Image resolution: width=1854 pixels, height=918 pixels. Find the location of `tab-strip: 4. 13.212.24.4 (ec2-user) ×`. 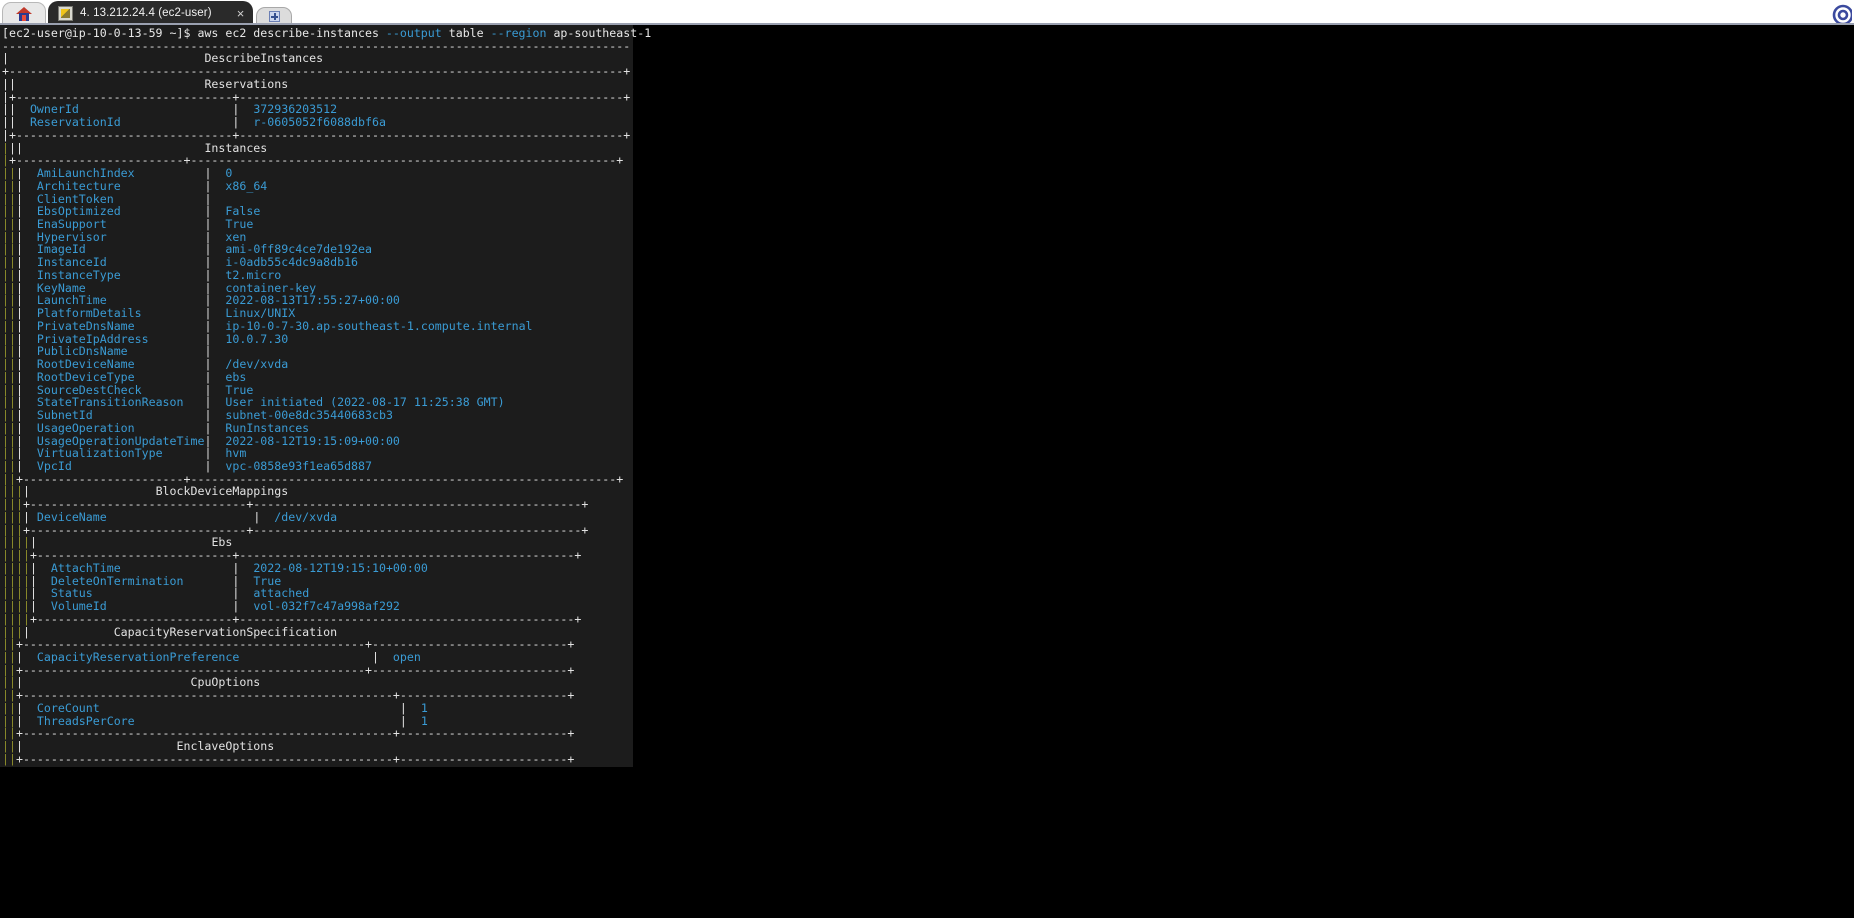

tab-strip: 4. 13.212.24.4 (ec2-user) × is located at coordinates (146, 12).